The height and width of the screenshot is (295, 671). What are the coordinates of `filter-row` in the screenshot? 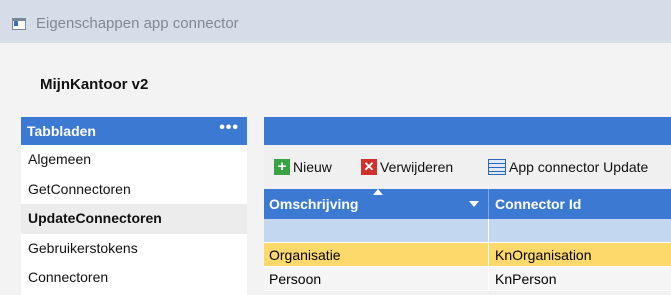 It's located at (467, 231).